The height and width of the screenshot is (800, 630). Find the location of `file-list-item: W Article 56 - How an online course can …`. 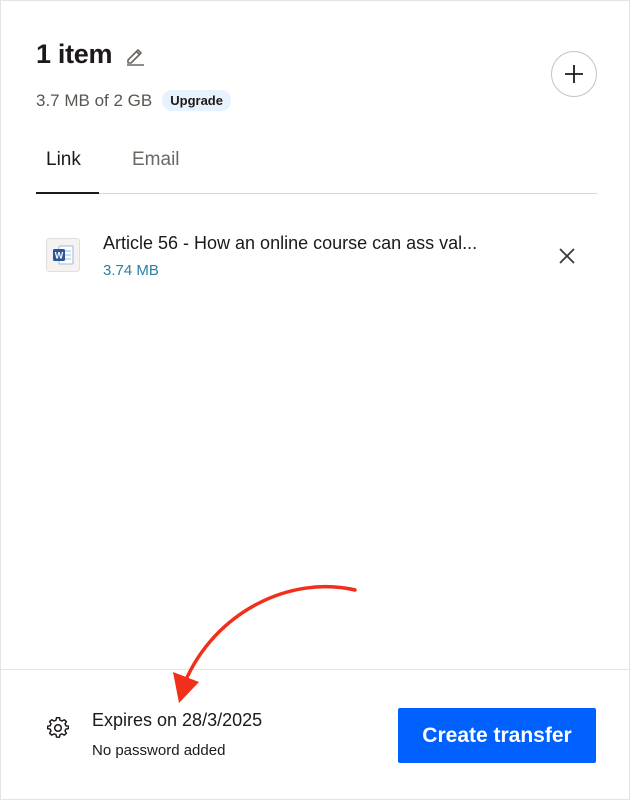

file-list-item: W Article 56 - How an online course can … is located at coordinates (316, 258).